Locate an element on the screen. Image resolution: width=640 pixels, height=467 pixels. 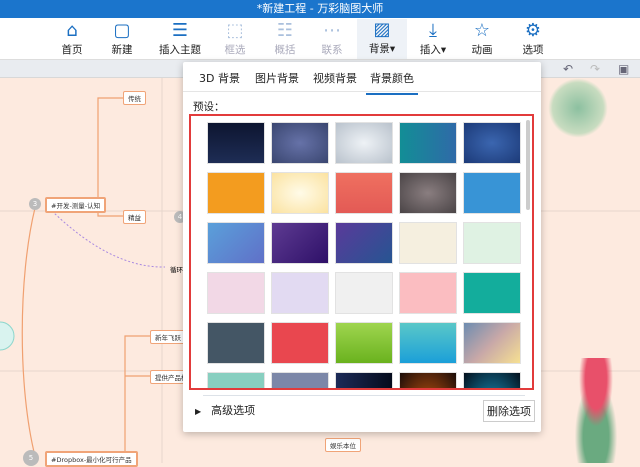
toolbar-button-insert-topic: ☰ 插入主题 is located at coordinates (180, 38).